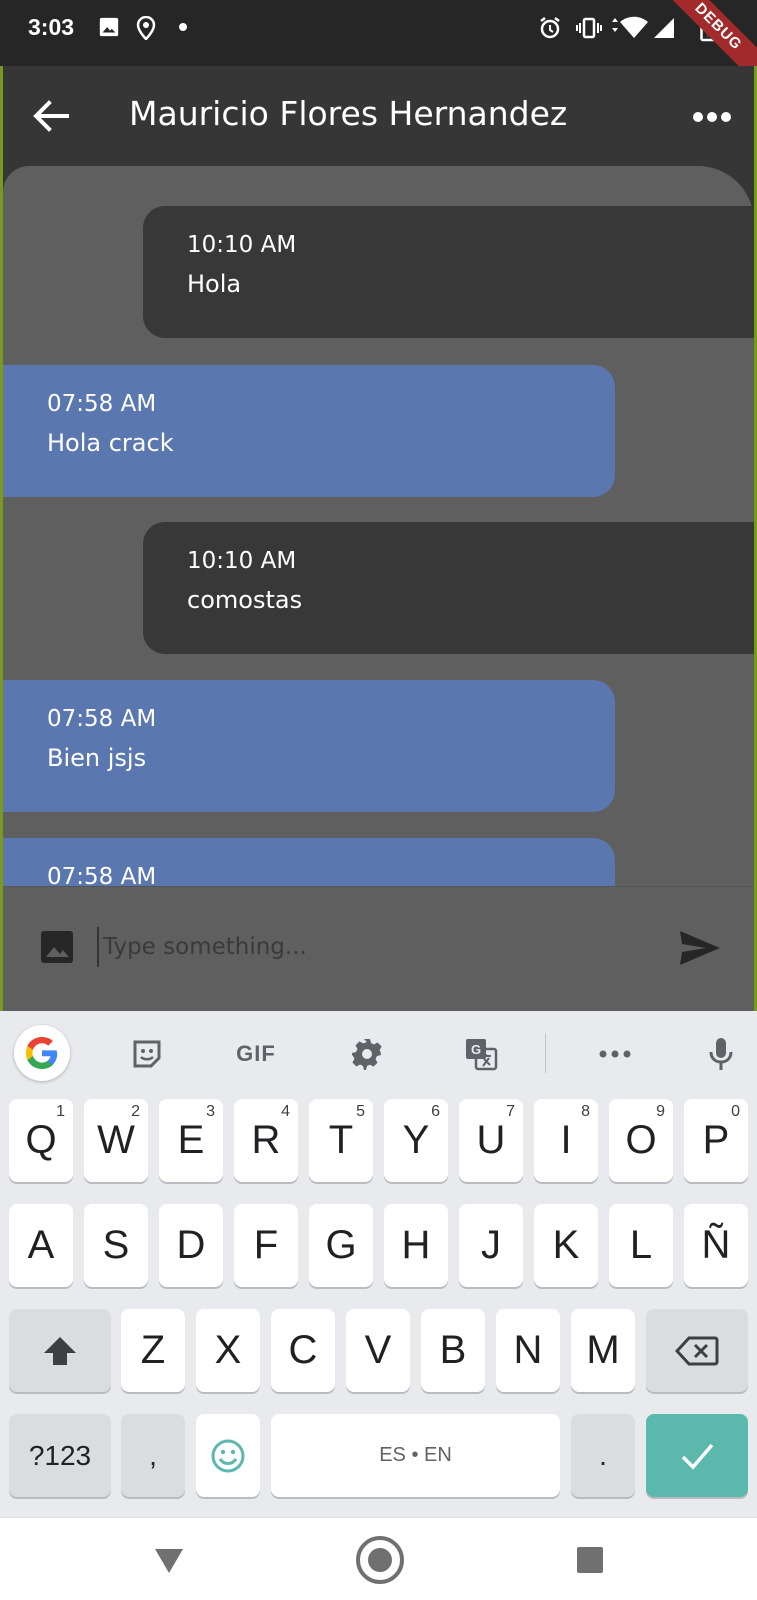 The image size is (757, 1600). I want to click on backspace-icon, so click(697, 1350).